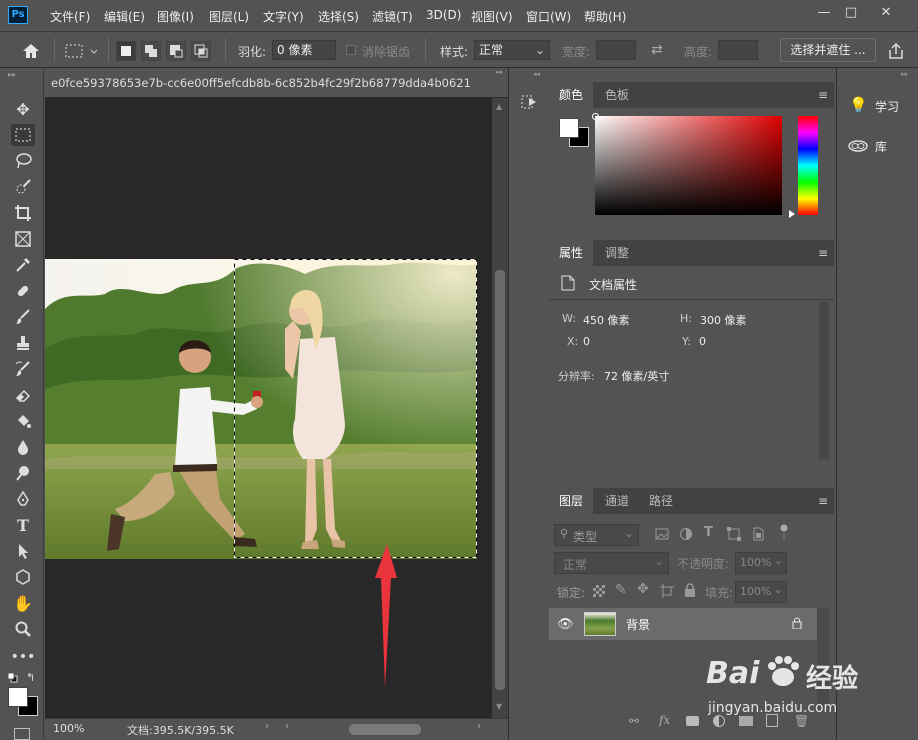 This screenshot has width=918, height=740. What do you see at coordinates (83, 51) in the screenshot?
I see `marquee-preset-picker` at bounding box center [83, 51].